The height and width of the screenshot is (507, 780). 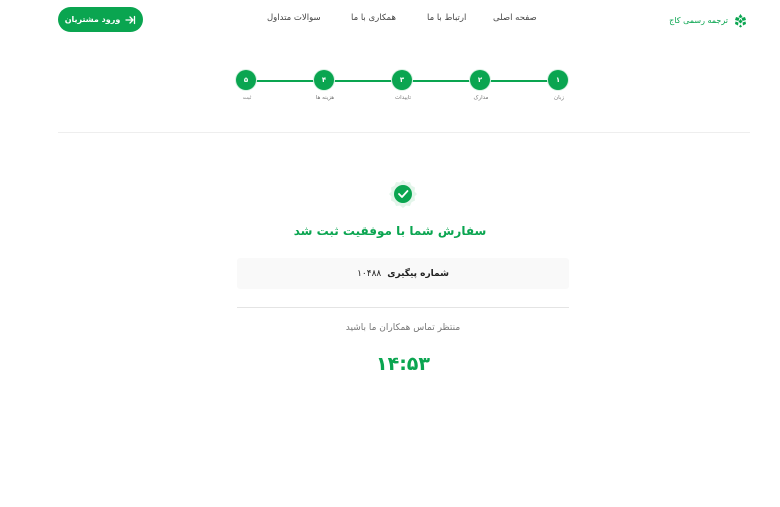 I want to click on step-number: ۲, so click(x=480, y=80).